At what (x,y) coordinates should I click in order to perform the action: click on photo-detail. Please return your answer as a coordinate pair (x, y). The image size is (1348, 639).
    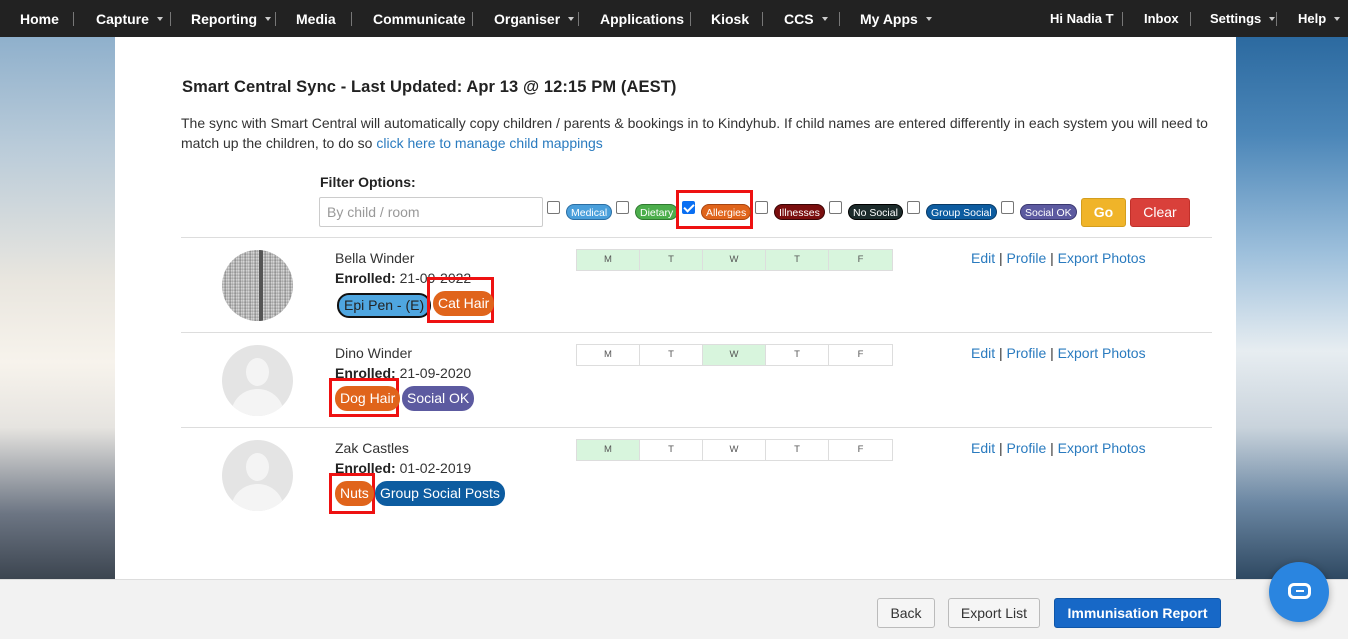
    Looking at the image, I should click on (261, 285).